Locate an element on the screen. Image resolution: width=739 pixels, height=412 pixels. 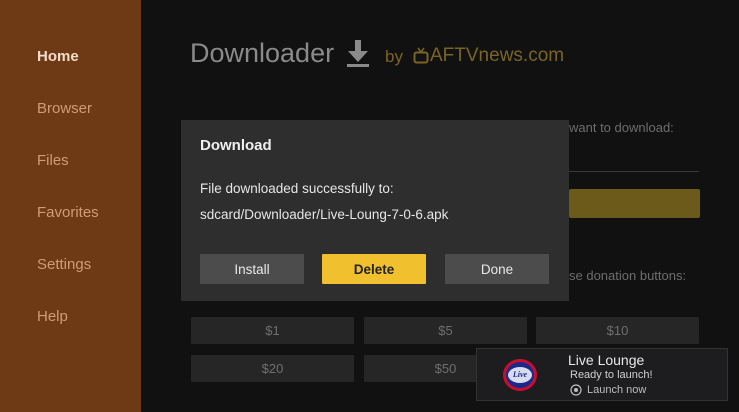
launch-now-action: Launch now is located at coordinates (616, 390).